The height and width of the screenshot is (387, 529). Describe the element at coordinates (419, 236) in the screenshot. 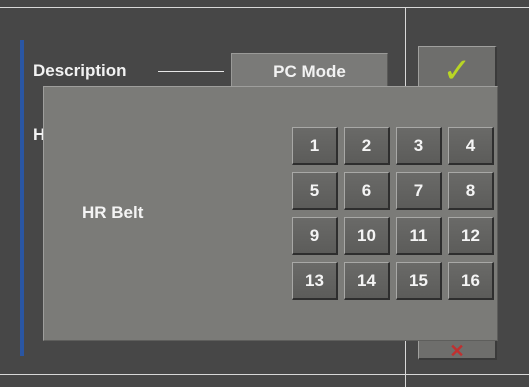

I see `key-11: 11` at that location.